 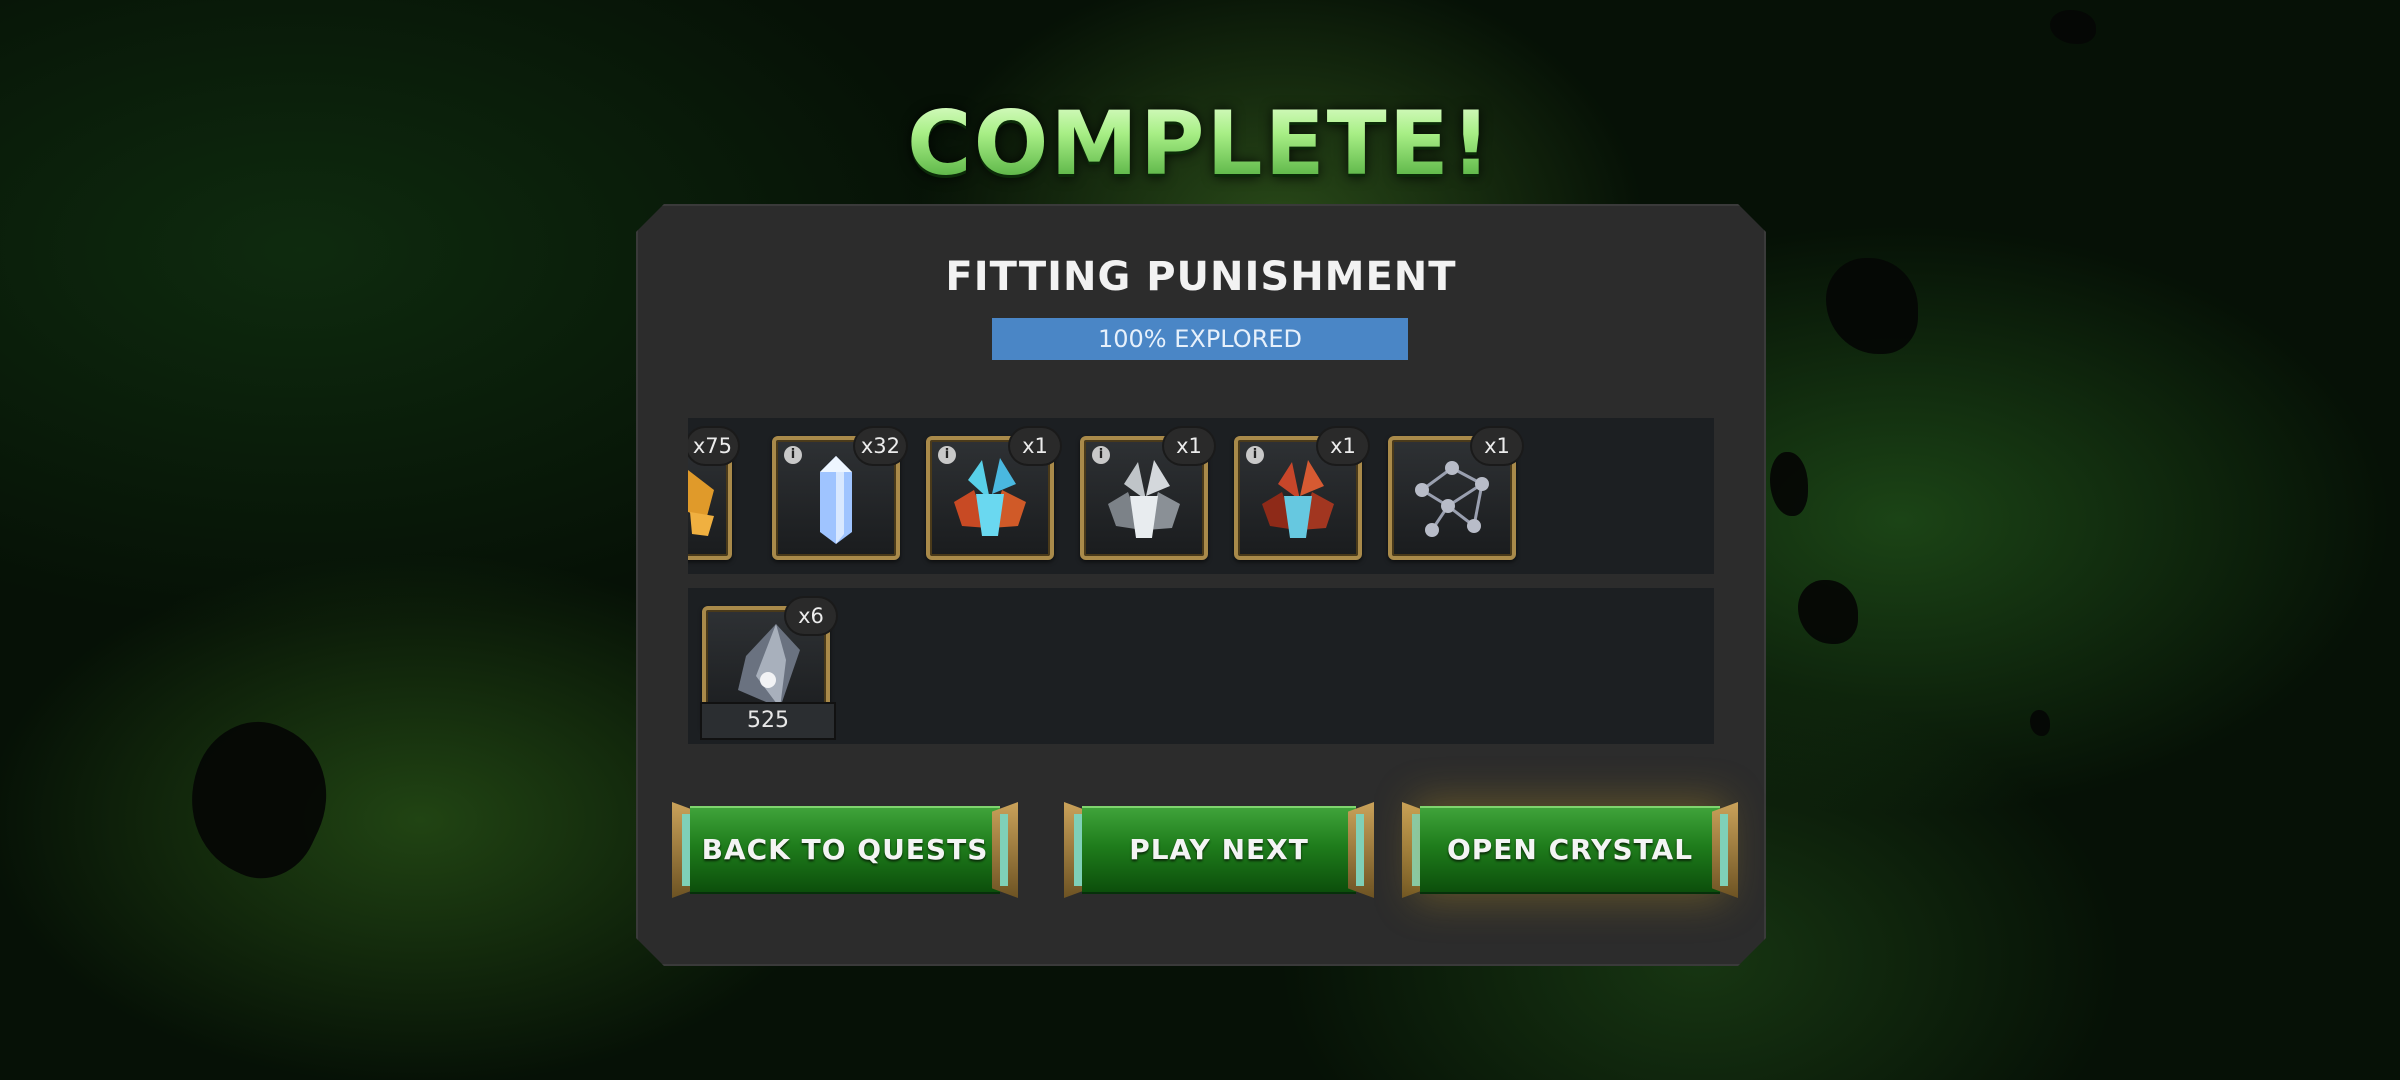 I want to click on cosmic-crystal-icon, so click(x=990, y=497).